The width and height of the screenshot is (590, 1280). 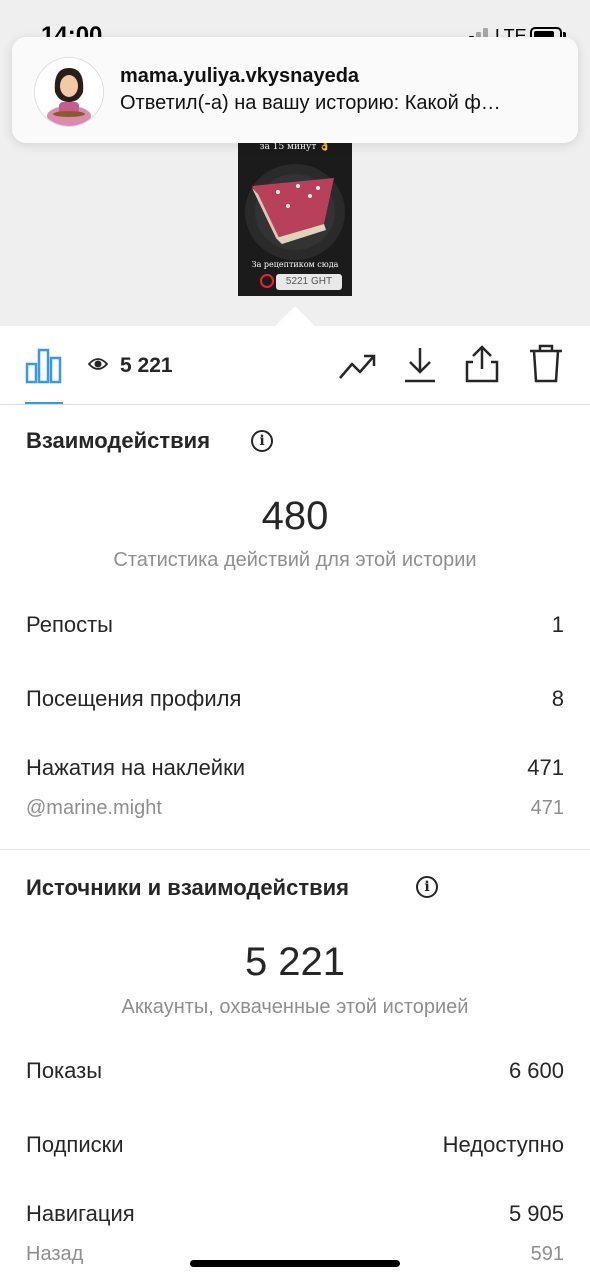 What do you see at coordinates (295, 962) in the screenshot?
I see `reach-total: 5 221` at bounding box center [295, 962].